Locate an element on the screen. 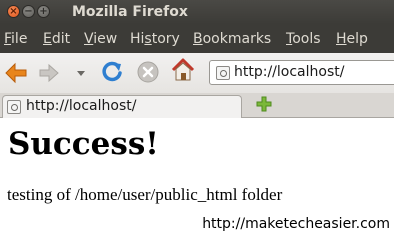  page-body-text: testing of /home/user/public_html folder is located at coordinates (145, 194).